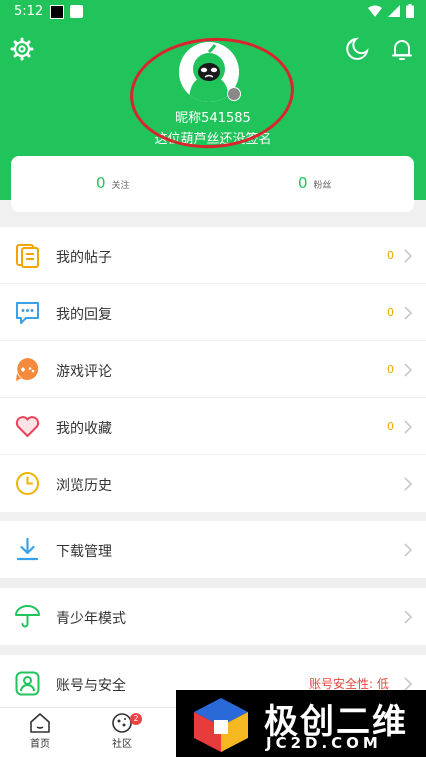 Image resolution: width=426 pixels, height=757 pixels. I want to click on posts-document-icon, so click(27, 256).